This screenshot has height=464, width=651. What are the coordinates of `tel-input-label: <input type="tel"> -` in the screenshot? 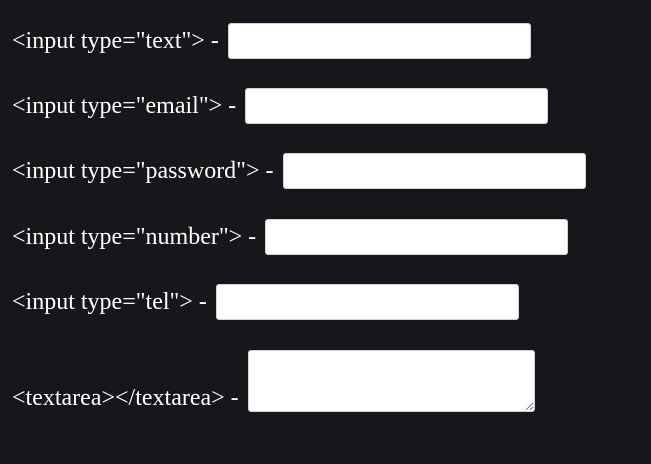 It's located at (109, 302).